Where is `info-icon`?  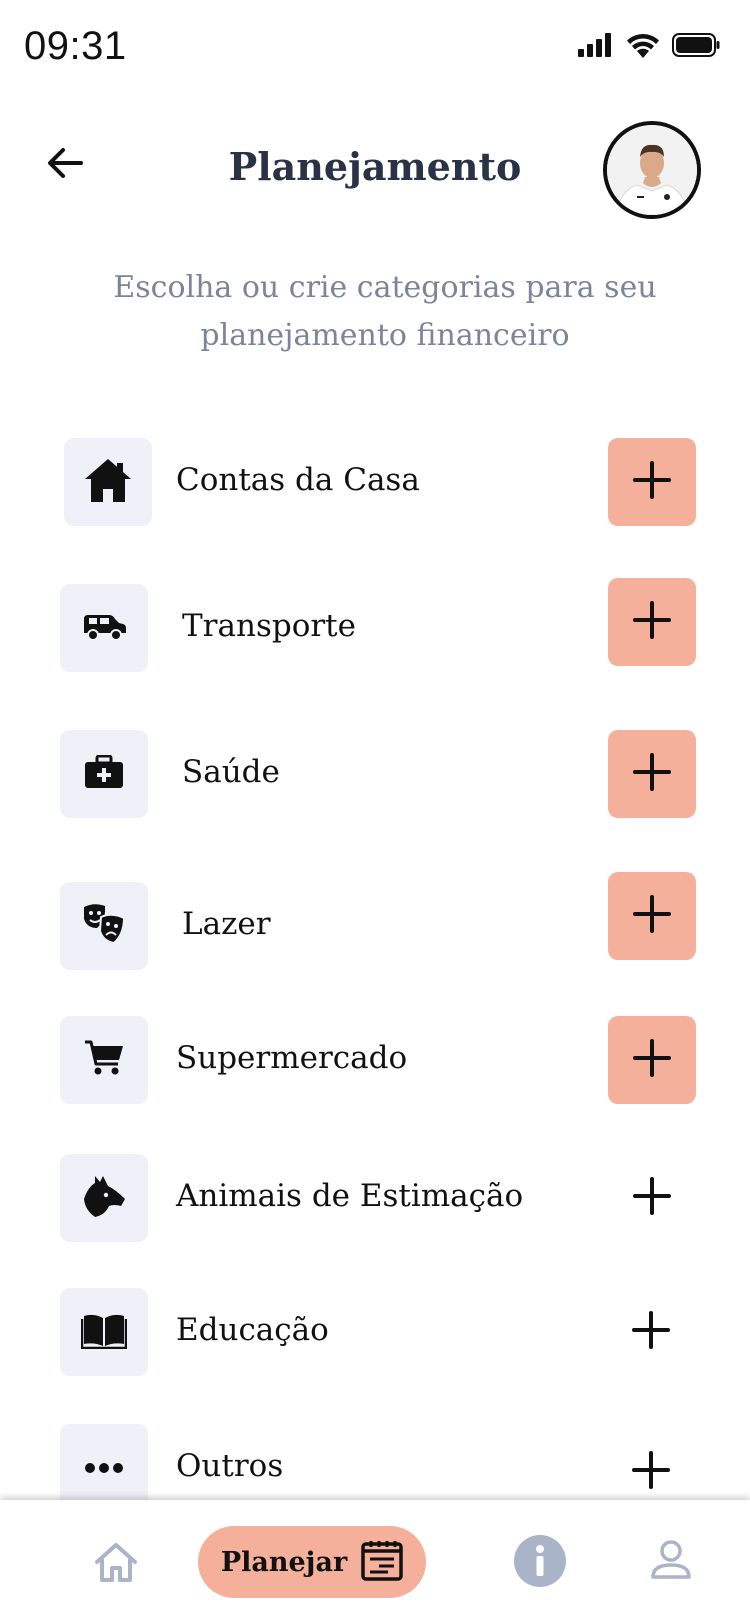 info-icon is located at coordinates (540, 1563).